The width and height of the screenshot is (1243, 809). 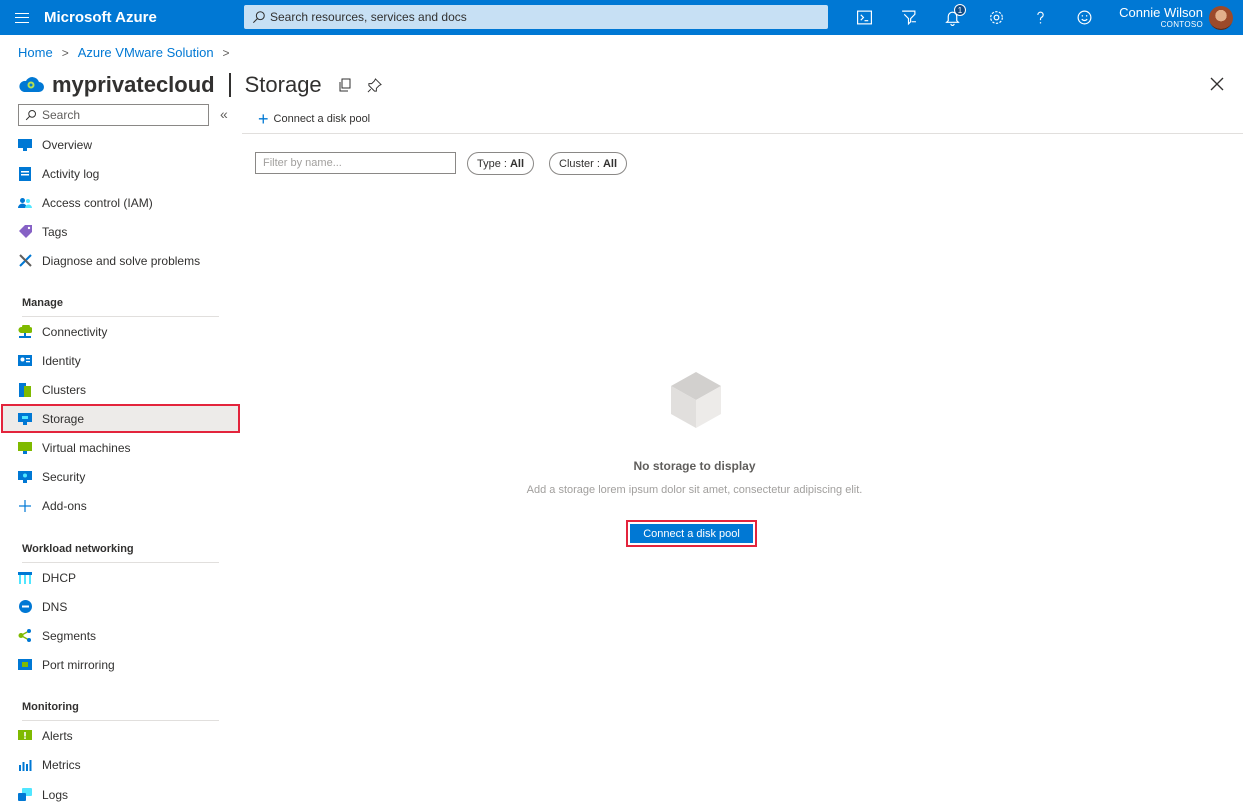 What do you see at coordinates (588, 163) in the screenshot?
I see `cluster-filter-pill: Cluster : All` at bounding box center [588, 163].